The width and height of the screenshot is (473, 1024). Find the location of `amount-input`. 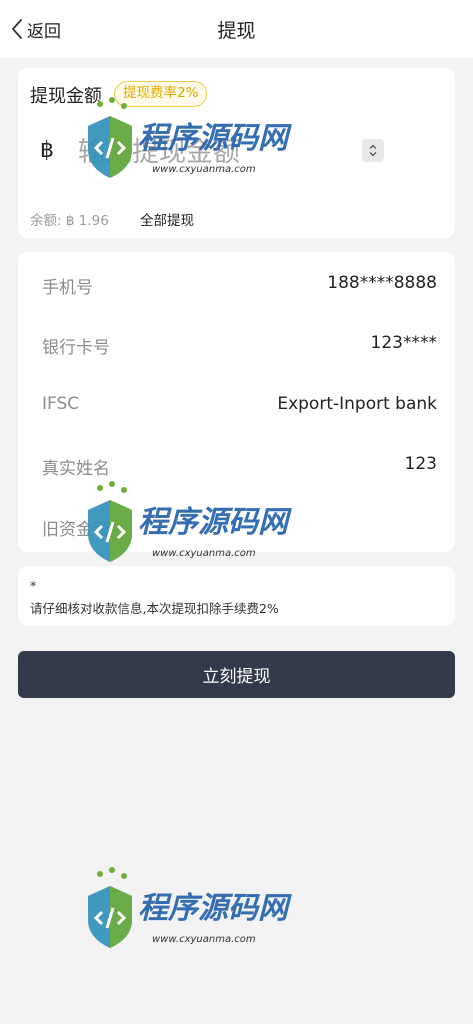

amount-input is located at coordinates (218, 152).